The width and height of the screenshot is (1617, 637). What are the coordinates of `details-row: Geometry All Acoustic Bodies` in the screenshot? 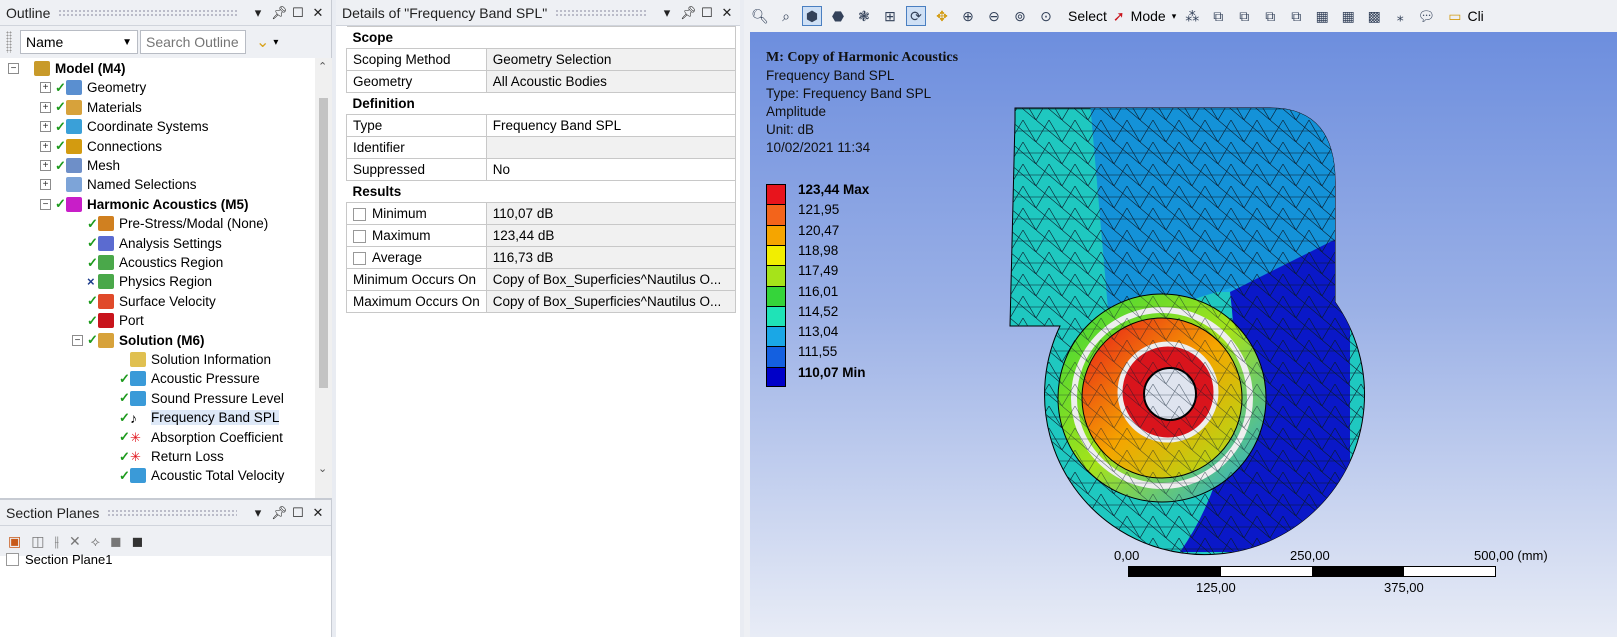 It's located at (541, 81).